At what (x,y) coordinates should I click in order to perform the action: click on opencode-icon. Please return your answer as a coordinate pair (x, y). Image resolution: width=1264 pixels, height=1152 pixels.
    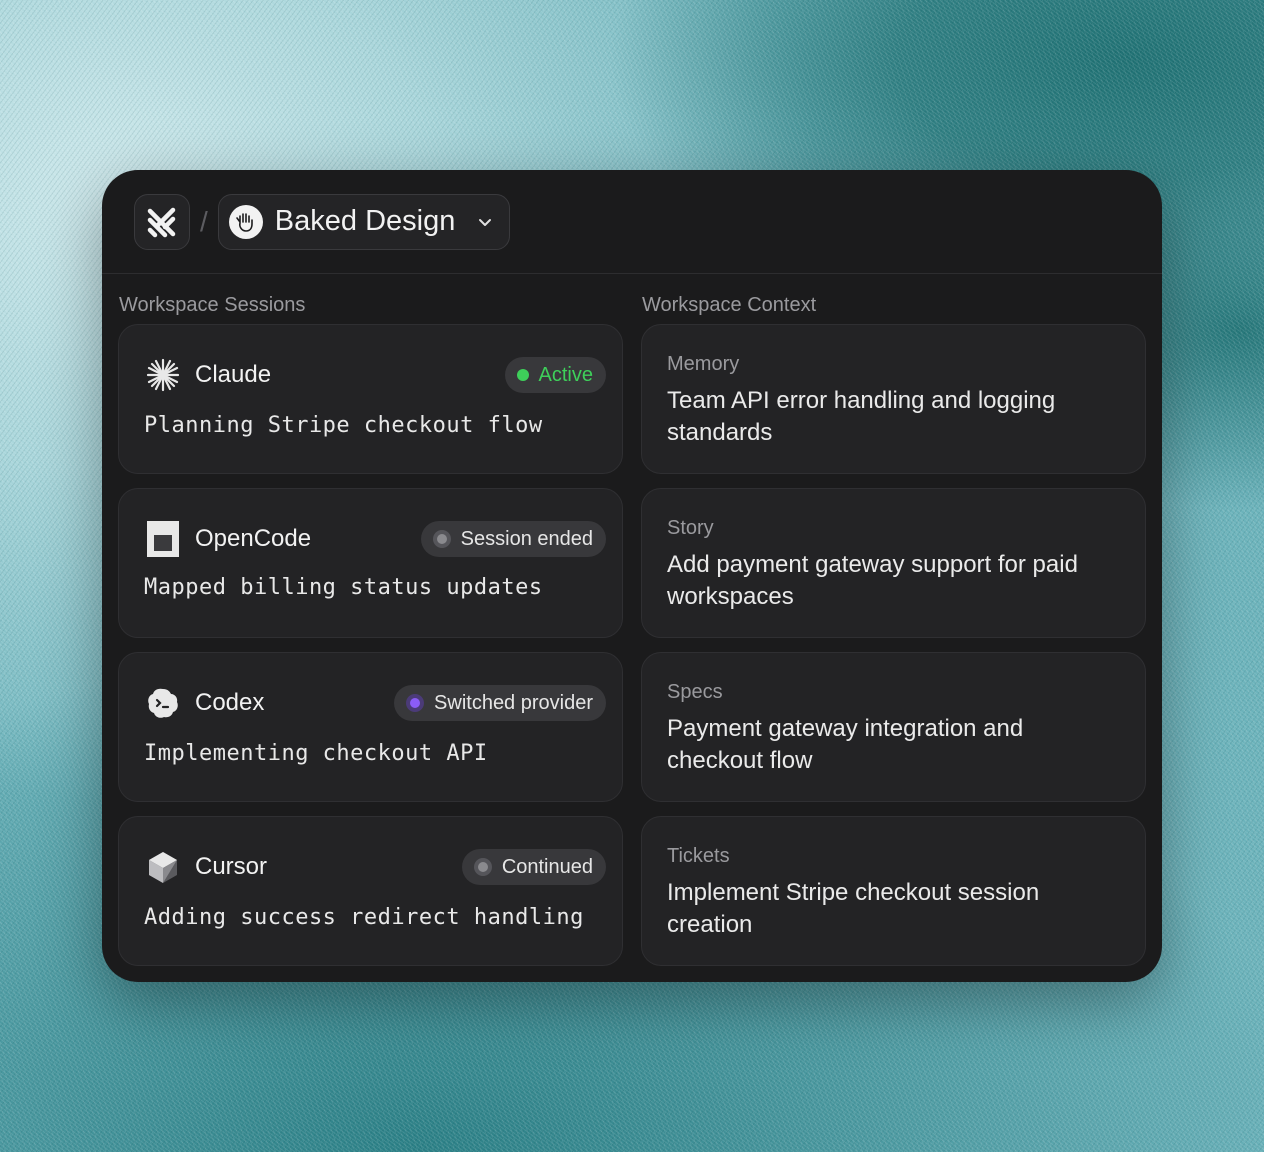
    Looking at the image, I should click on (163, 539).